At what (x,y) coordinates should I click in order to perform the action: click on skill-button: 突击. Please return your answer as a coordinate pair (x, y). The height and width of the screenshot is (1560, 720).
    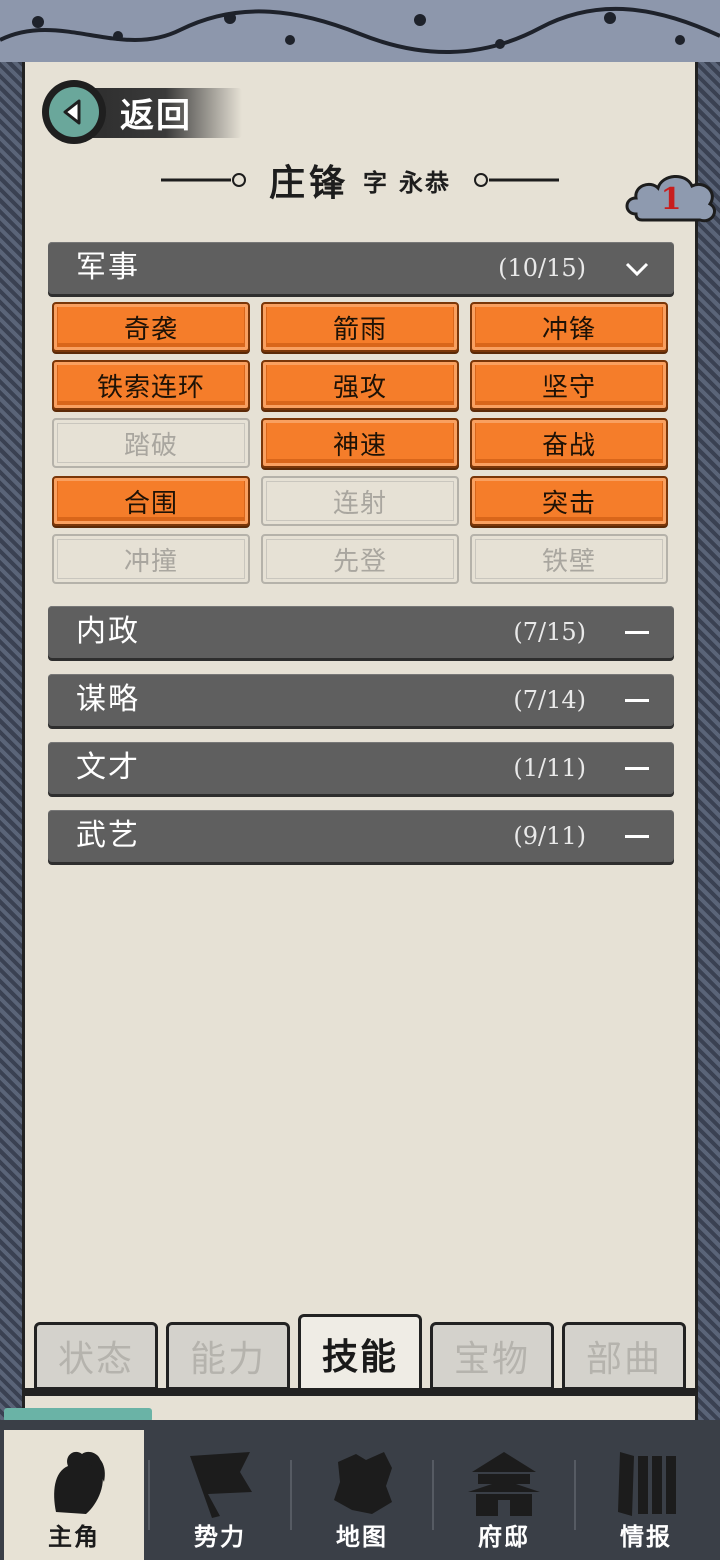
    Looking at the image, I should click on (569, 501).